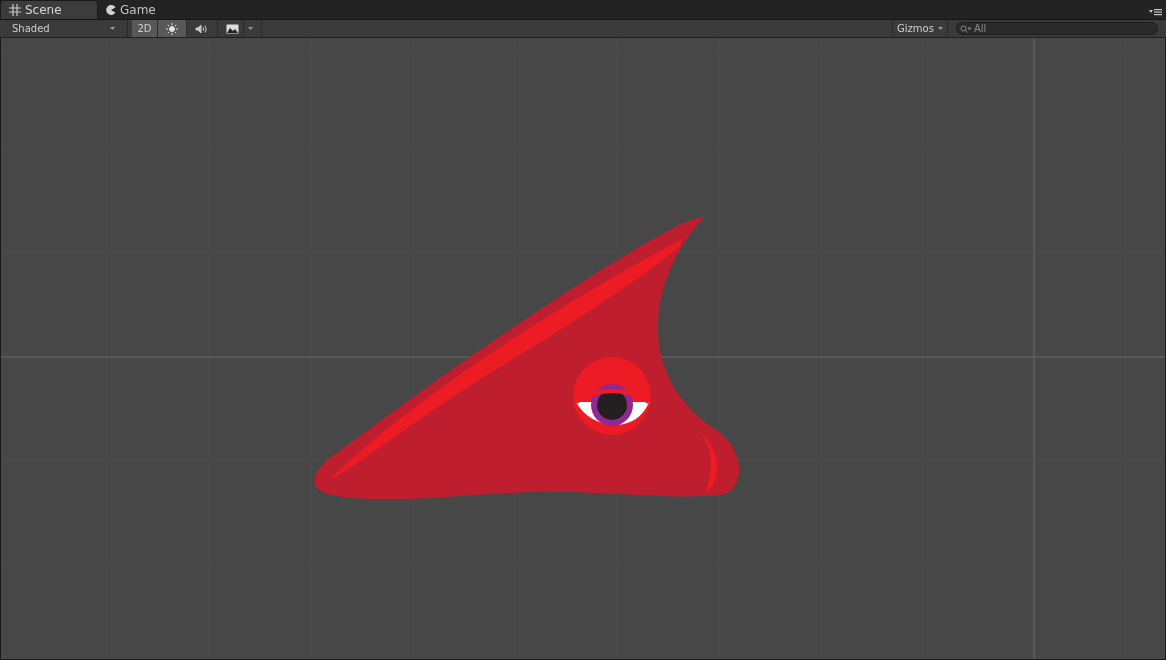 This screenshot has height=660, width=1166. What do you see at coordinates (920, 28) in the screenshot?
I see `gizmos-dropdown: Gizmos` at bounding box center [920, 28].